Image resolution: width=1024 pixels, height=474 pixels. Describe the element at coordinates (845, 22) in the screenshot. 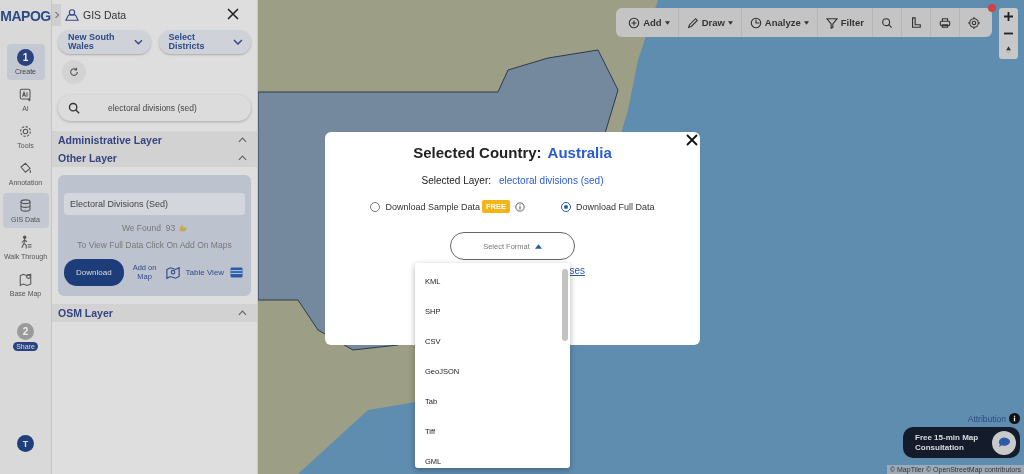

I see `toolbar-button: Filter` at that location.